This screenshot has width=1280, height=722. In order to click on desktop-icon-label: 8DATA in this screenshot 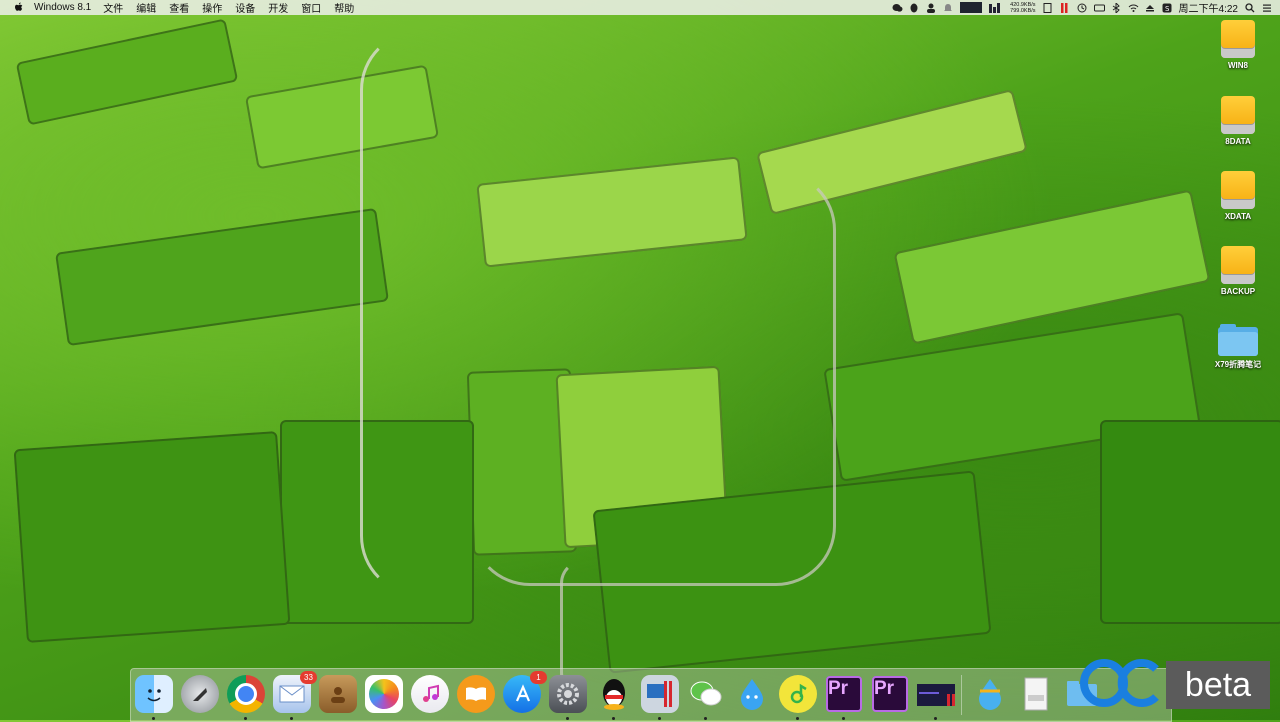, I will do `click(1238, 141)`.